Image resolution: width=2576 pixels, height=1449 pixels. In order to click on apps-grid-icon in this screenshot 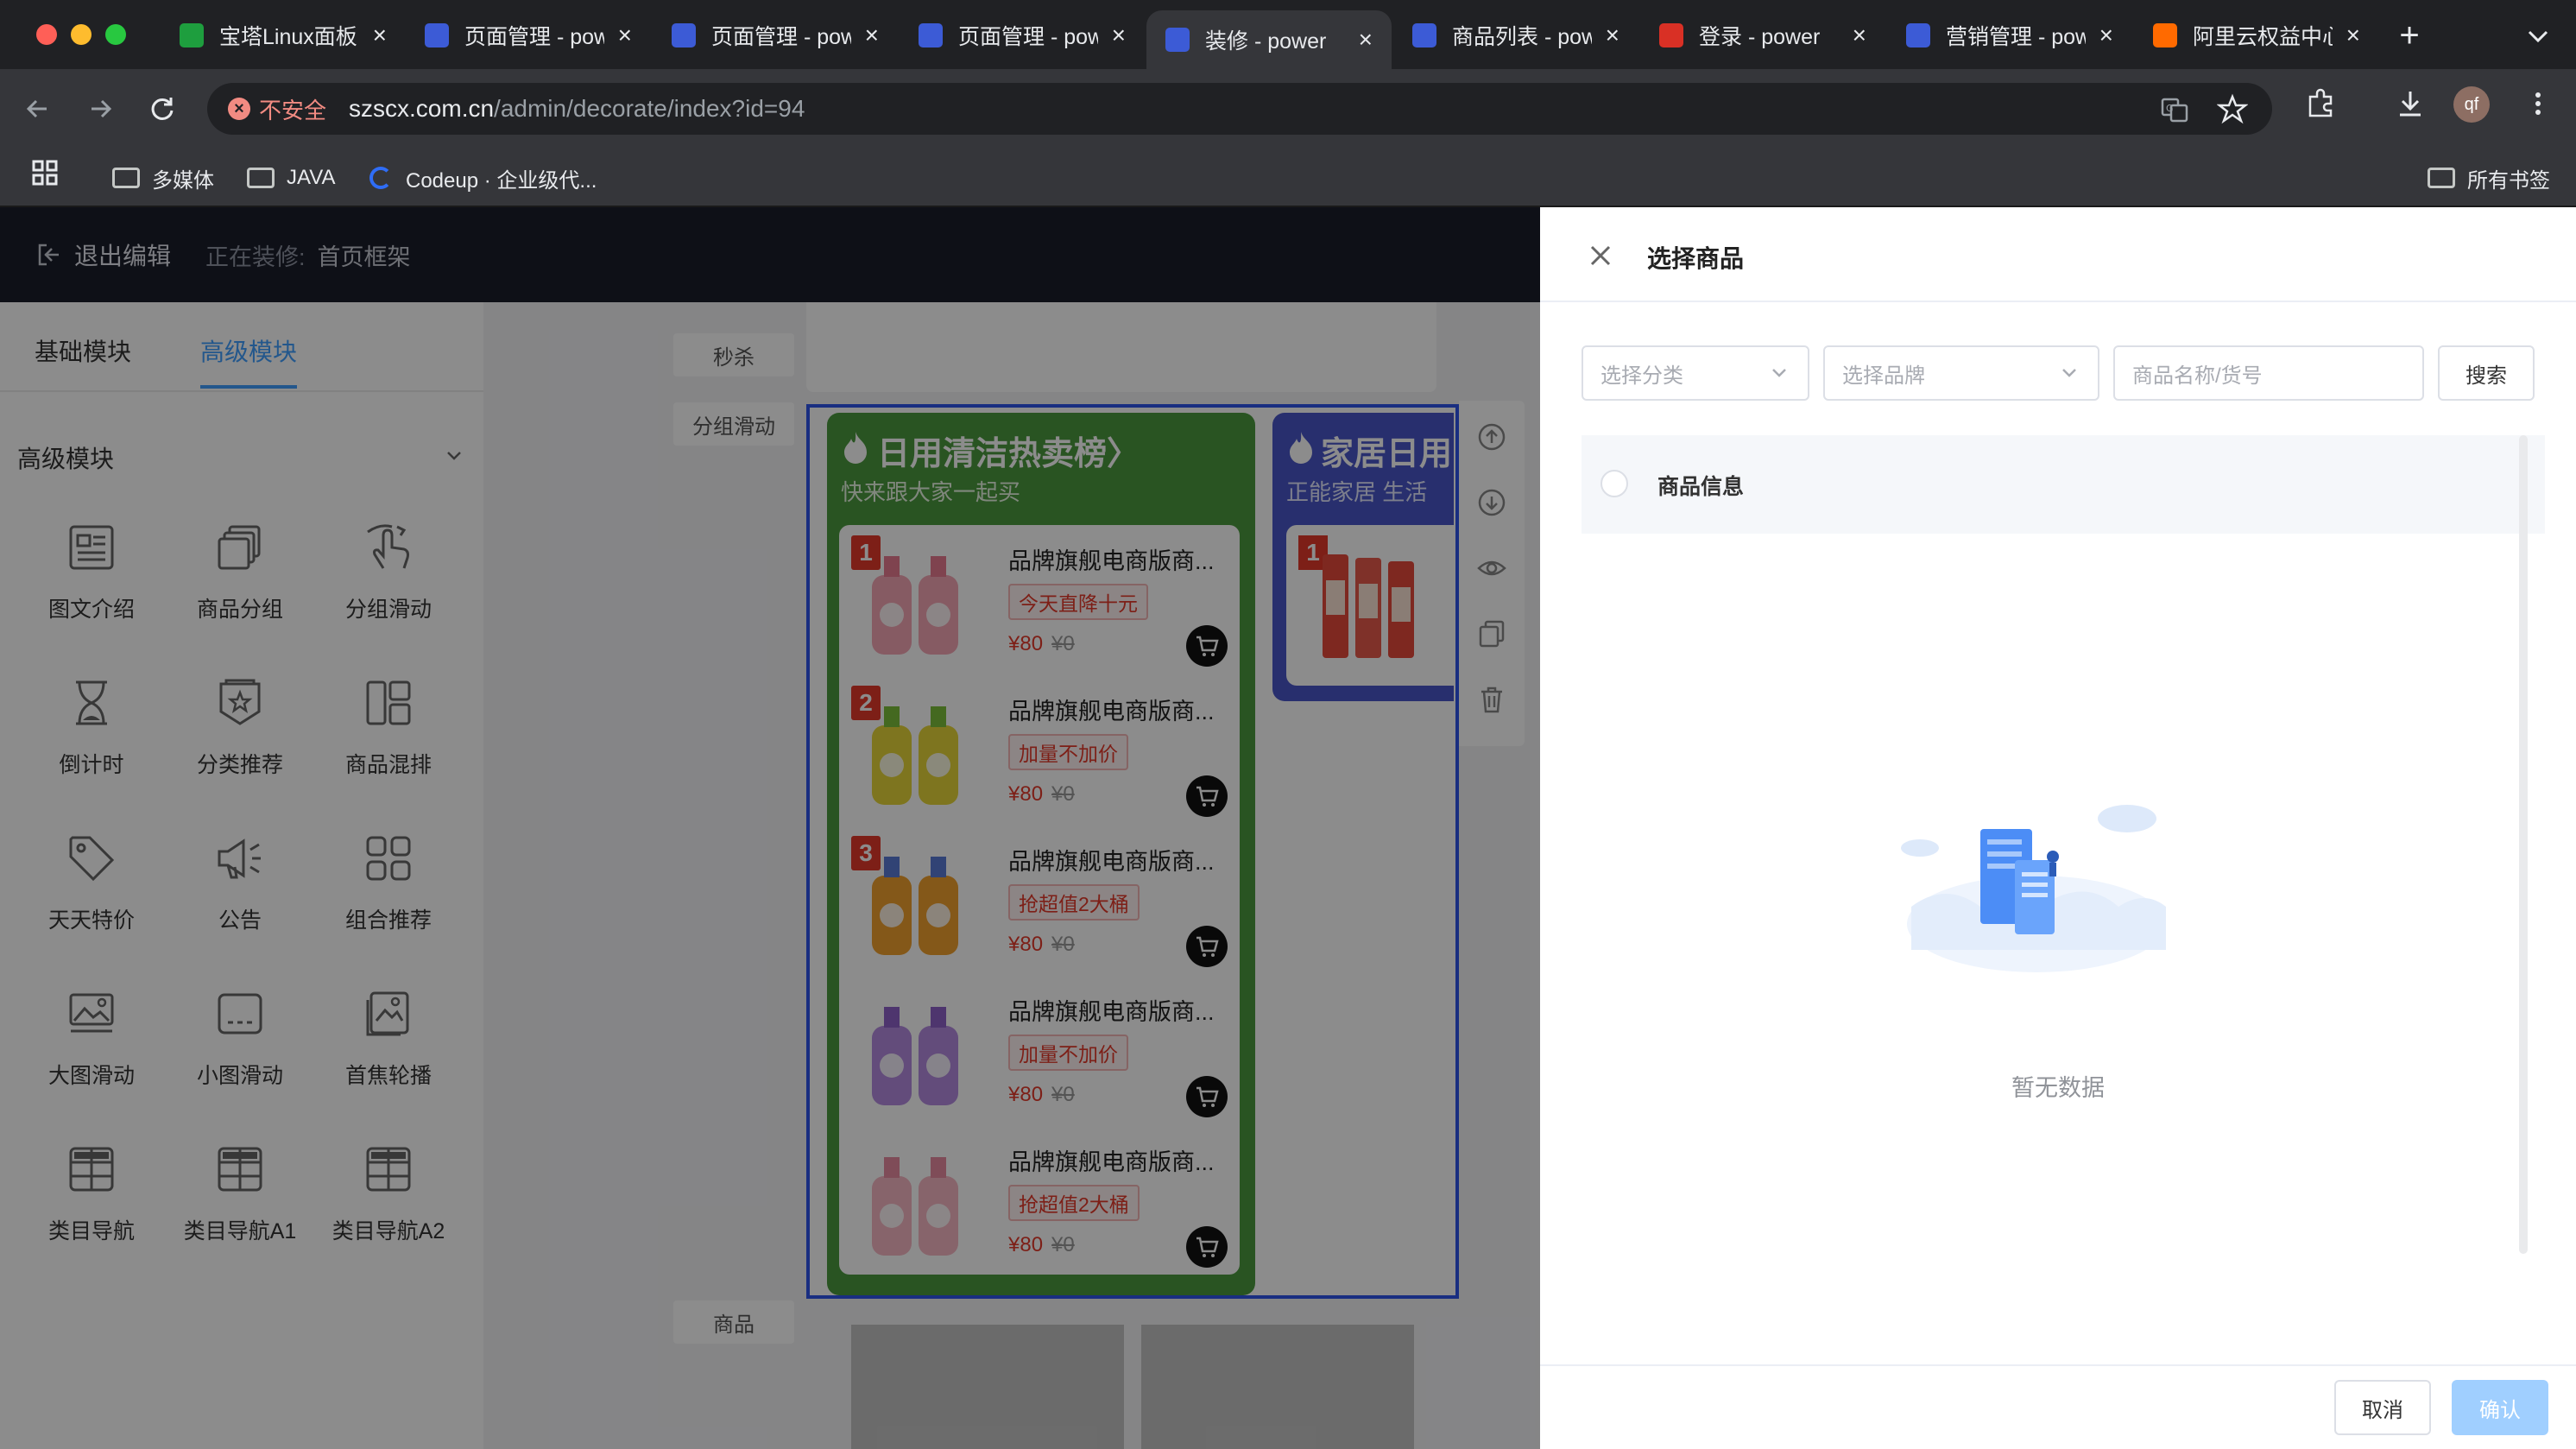, I will do `click(45, 173)`.